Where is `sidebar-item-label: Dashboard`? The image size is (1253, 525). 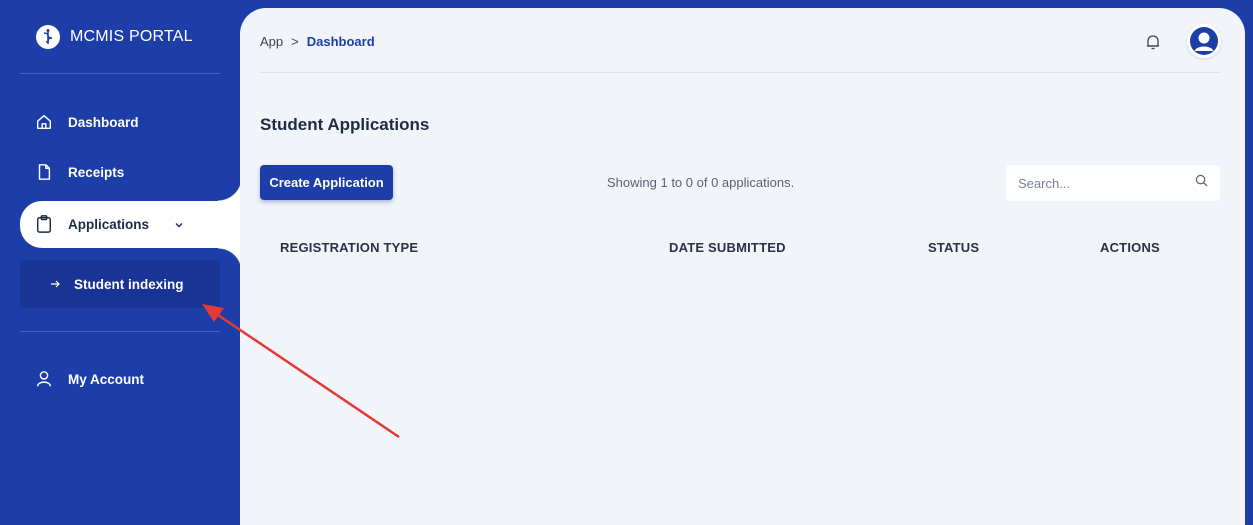
sidebar-item-label: Dashboard is located at coordinates (103, 122).